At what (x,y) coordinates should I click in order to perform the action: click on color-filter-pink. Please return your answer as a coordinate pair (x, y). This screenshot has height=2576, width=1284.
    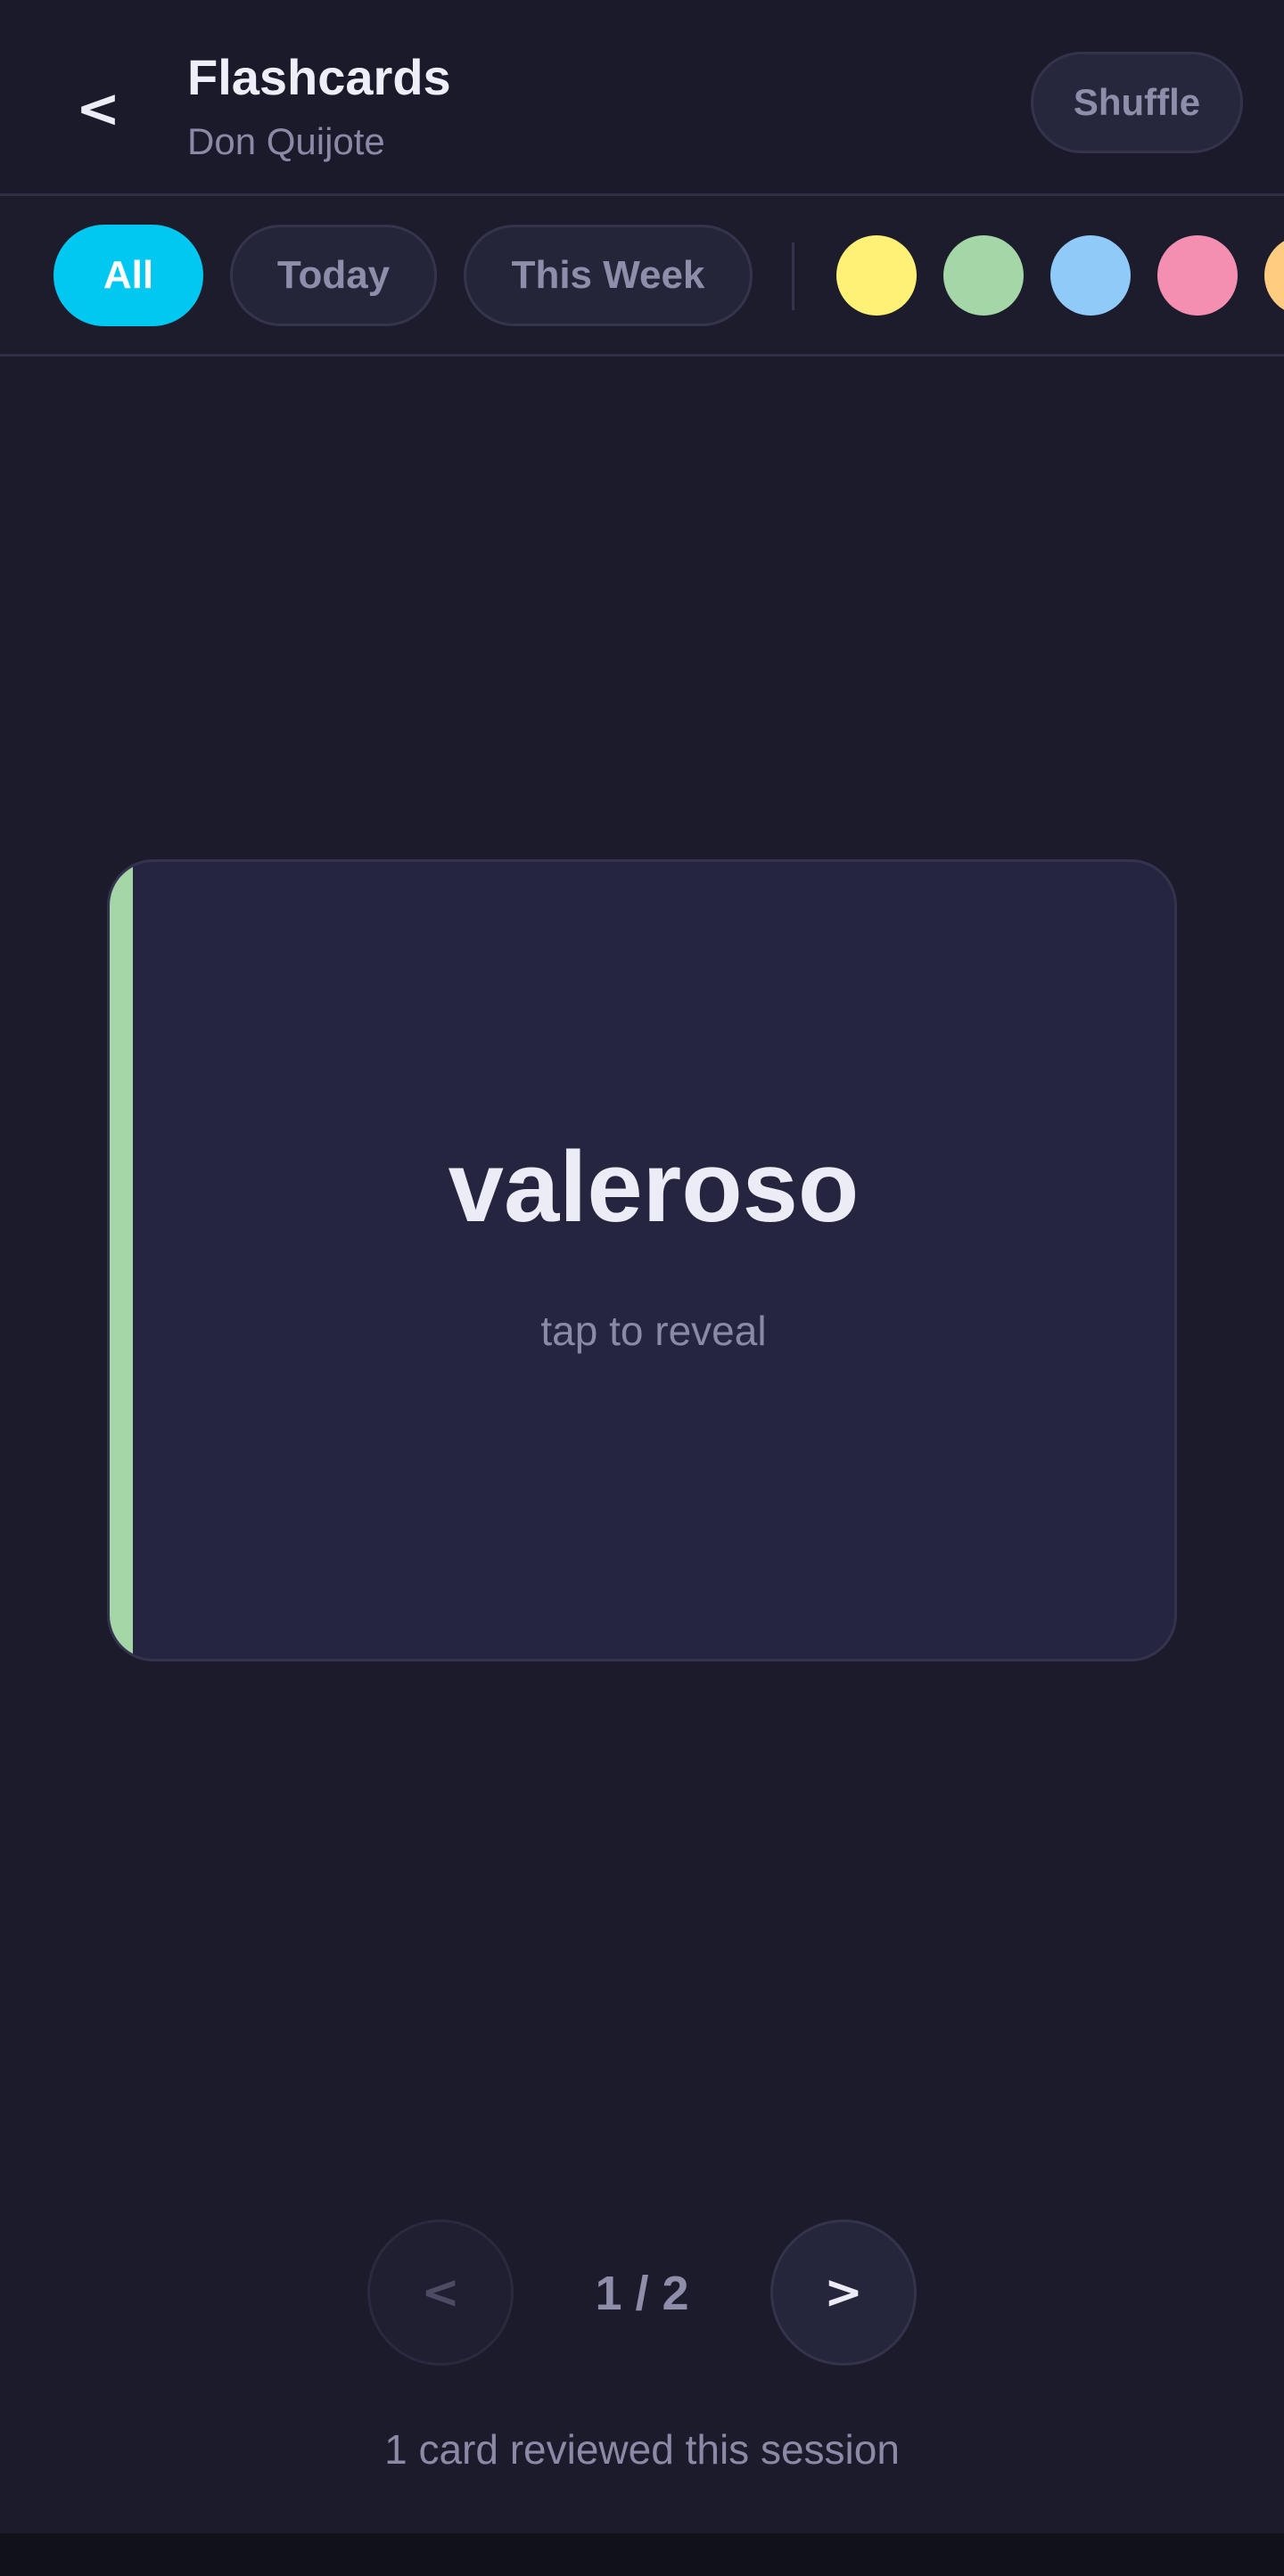
    Looking at the image, I should click on (1197, 275).